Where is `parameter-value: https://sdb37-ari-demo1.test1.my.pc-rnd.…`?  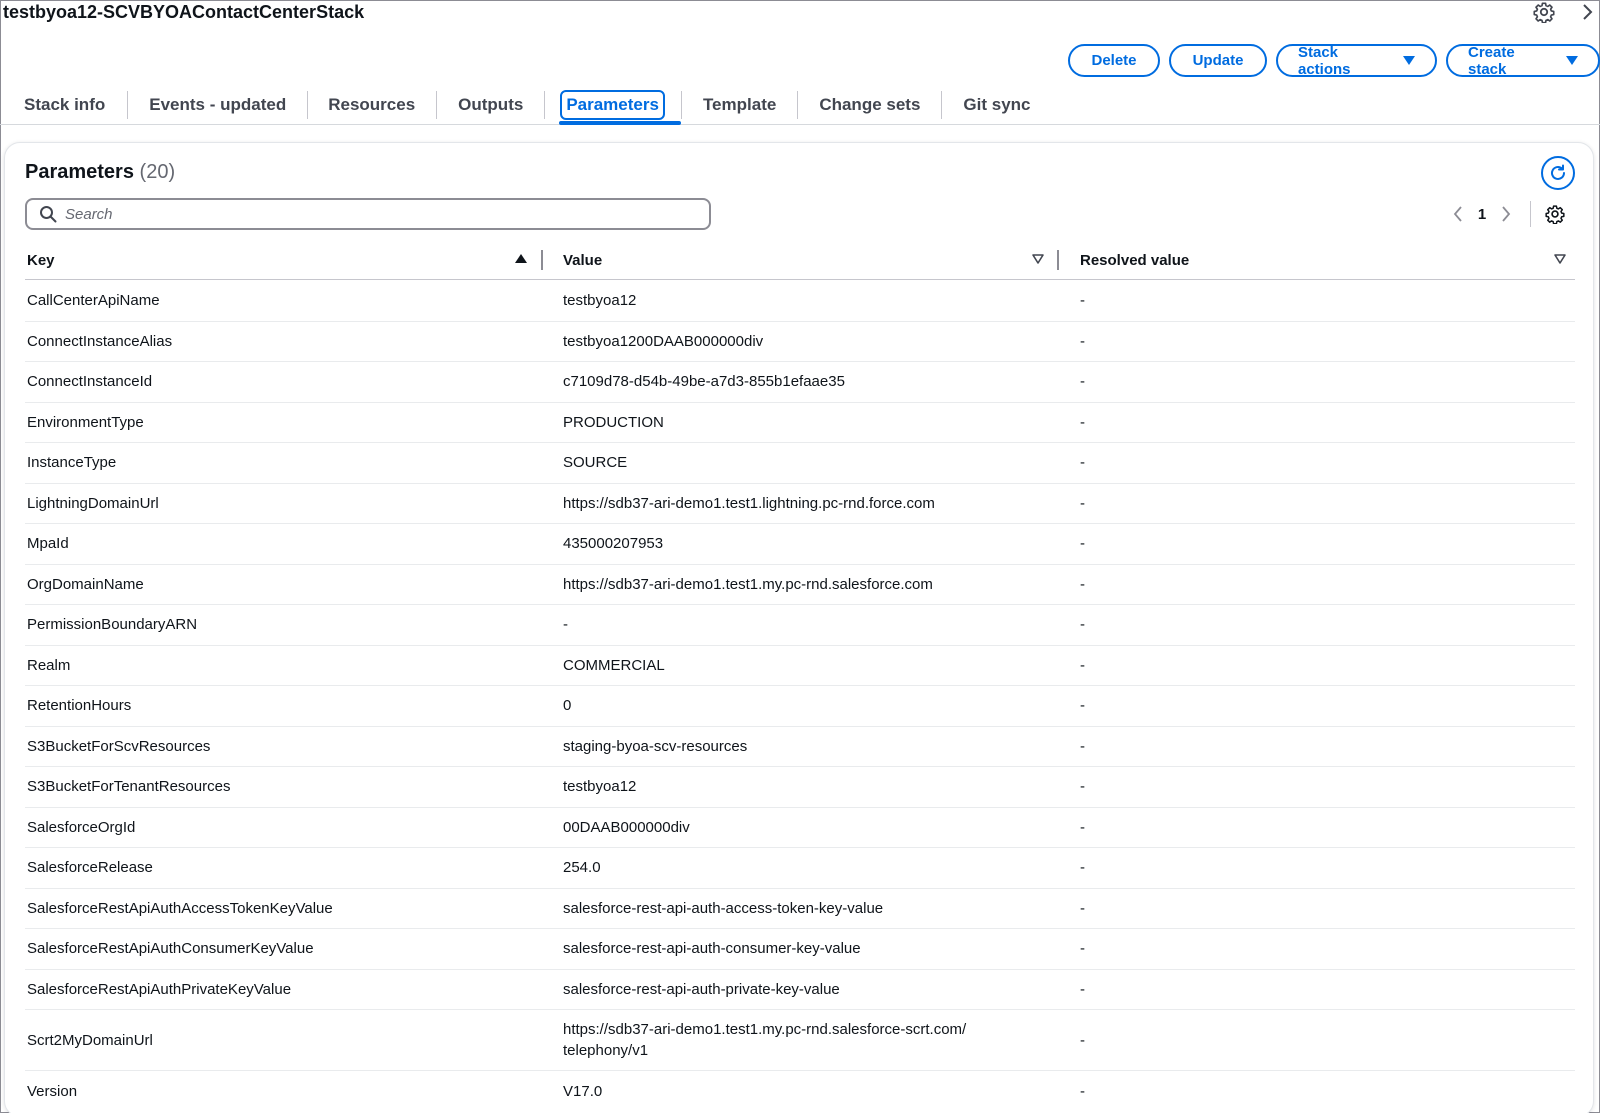
parameter-value: https://sdb37-ari-demo1.test1.my.pc-rnd.… is located at coordinates (748, 584).